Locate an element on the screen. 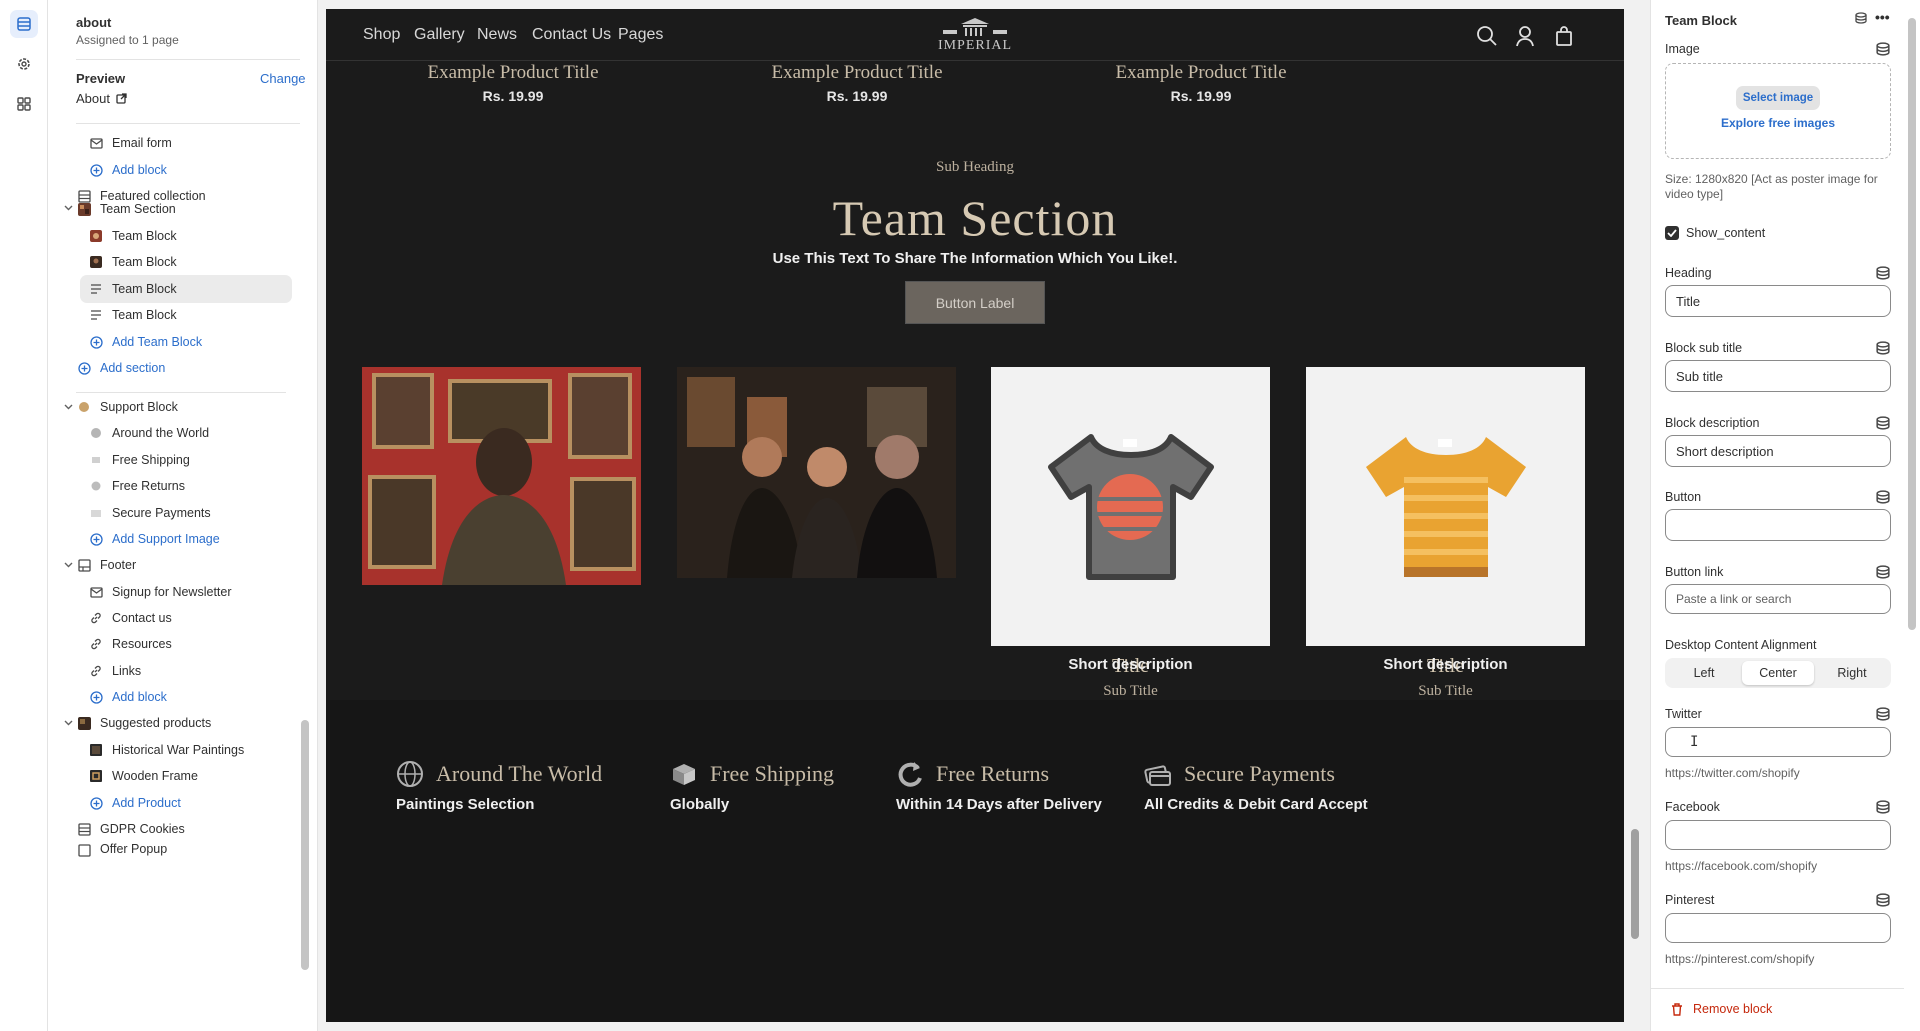  page-assignment: Assigned to 1 page is located at coordinates (127, 40).